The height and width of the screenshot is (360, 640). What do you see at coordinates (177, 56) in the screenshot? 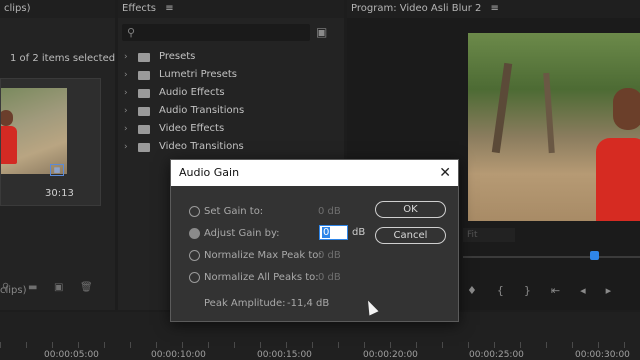
I see `tree-item-label: Presets` at bounding box center [177, 56].